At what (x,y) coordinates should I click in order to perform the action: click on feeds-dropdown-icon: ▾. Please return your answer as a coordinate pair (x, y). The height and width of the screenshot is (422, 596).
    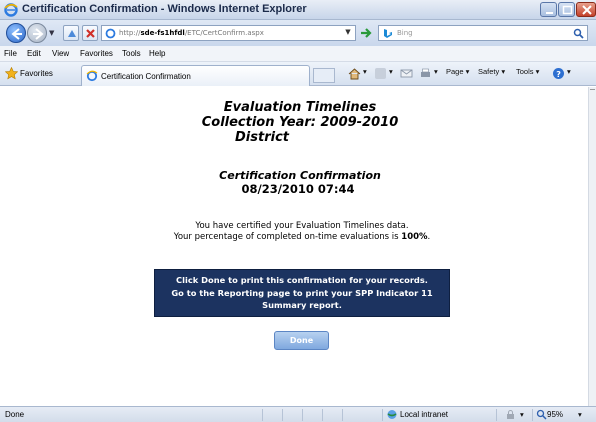
    Looking at the image, I should click on (391, 71).